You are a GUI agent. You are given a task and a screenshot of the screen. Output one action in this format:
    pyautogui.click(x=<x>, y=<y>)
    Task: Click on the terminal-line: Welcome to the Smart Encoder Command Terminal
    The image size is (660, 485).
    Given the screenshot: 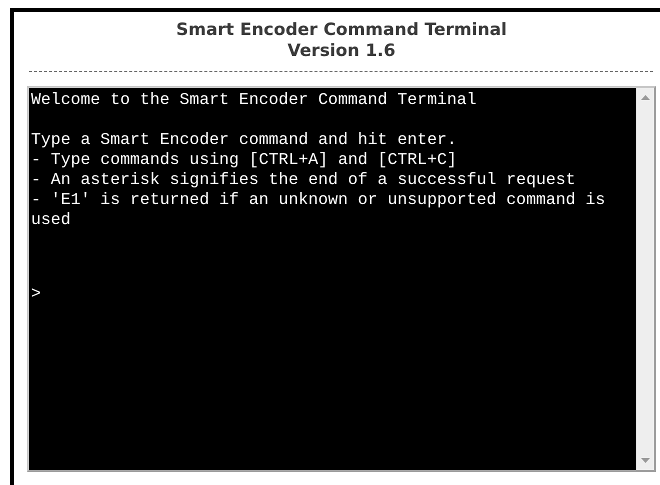 What is the action you would take?
    pyautogui.click(x=254, y=100)
    